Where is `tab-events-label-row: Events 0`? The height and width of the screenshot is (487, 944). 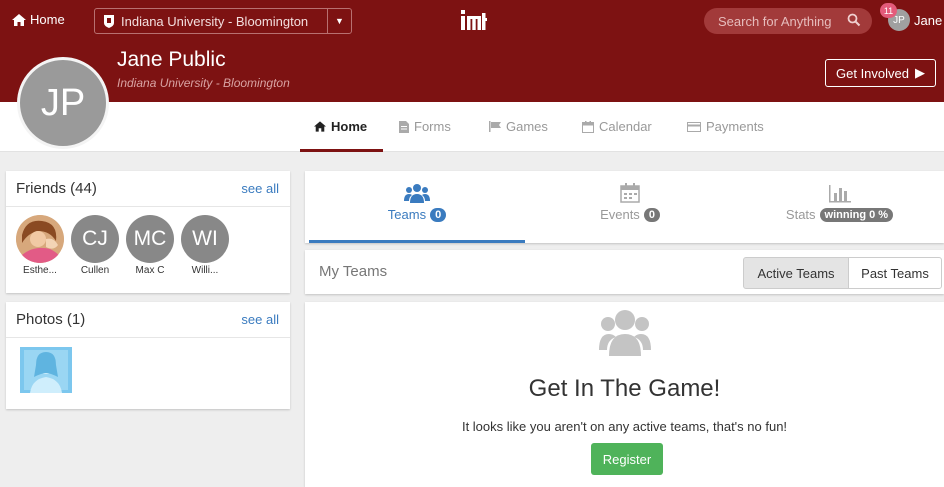 tab-events-label-row: Events 0 is located at coordinates (630, 214).